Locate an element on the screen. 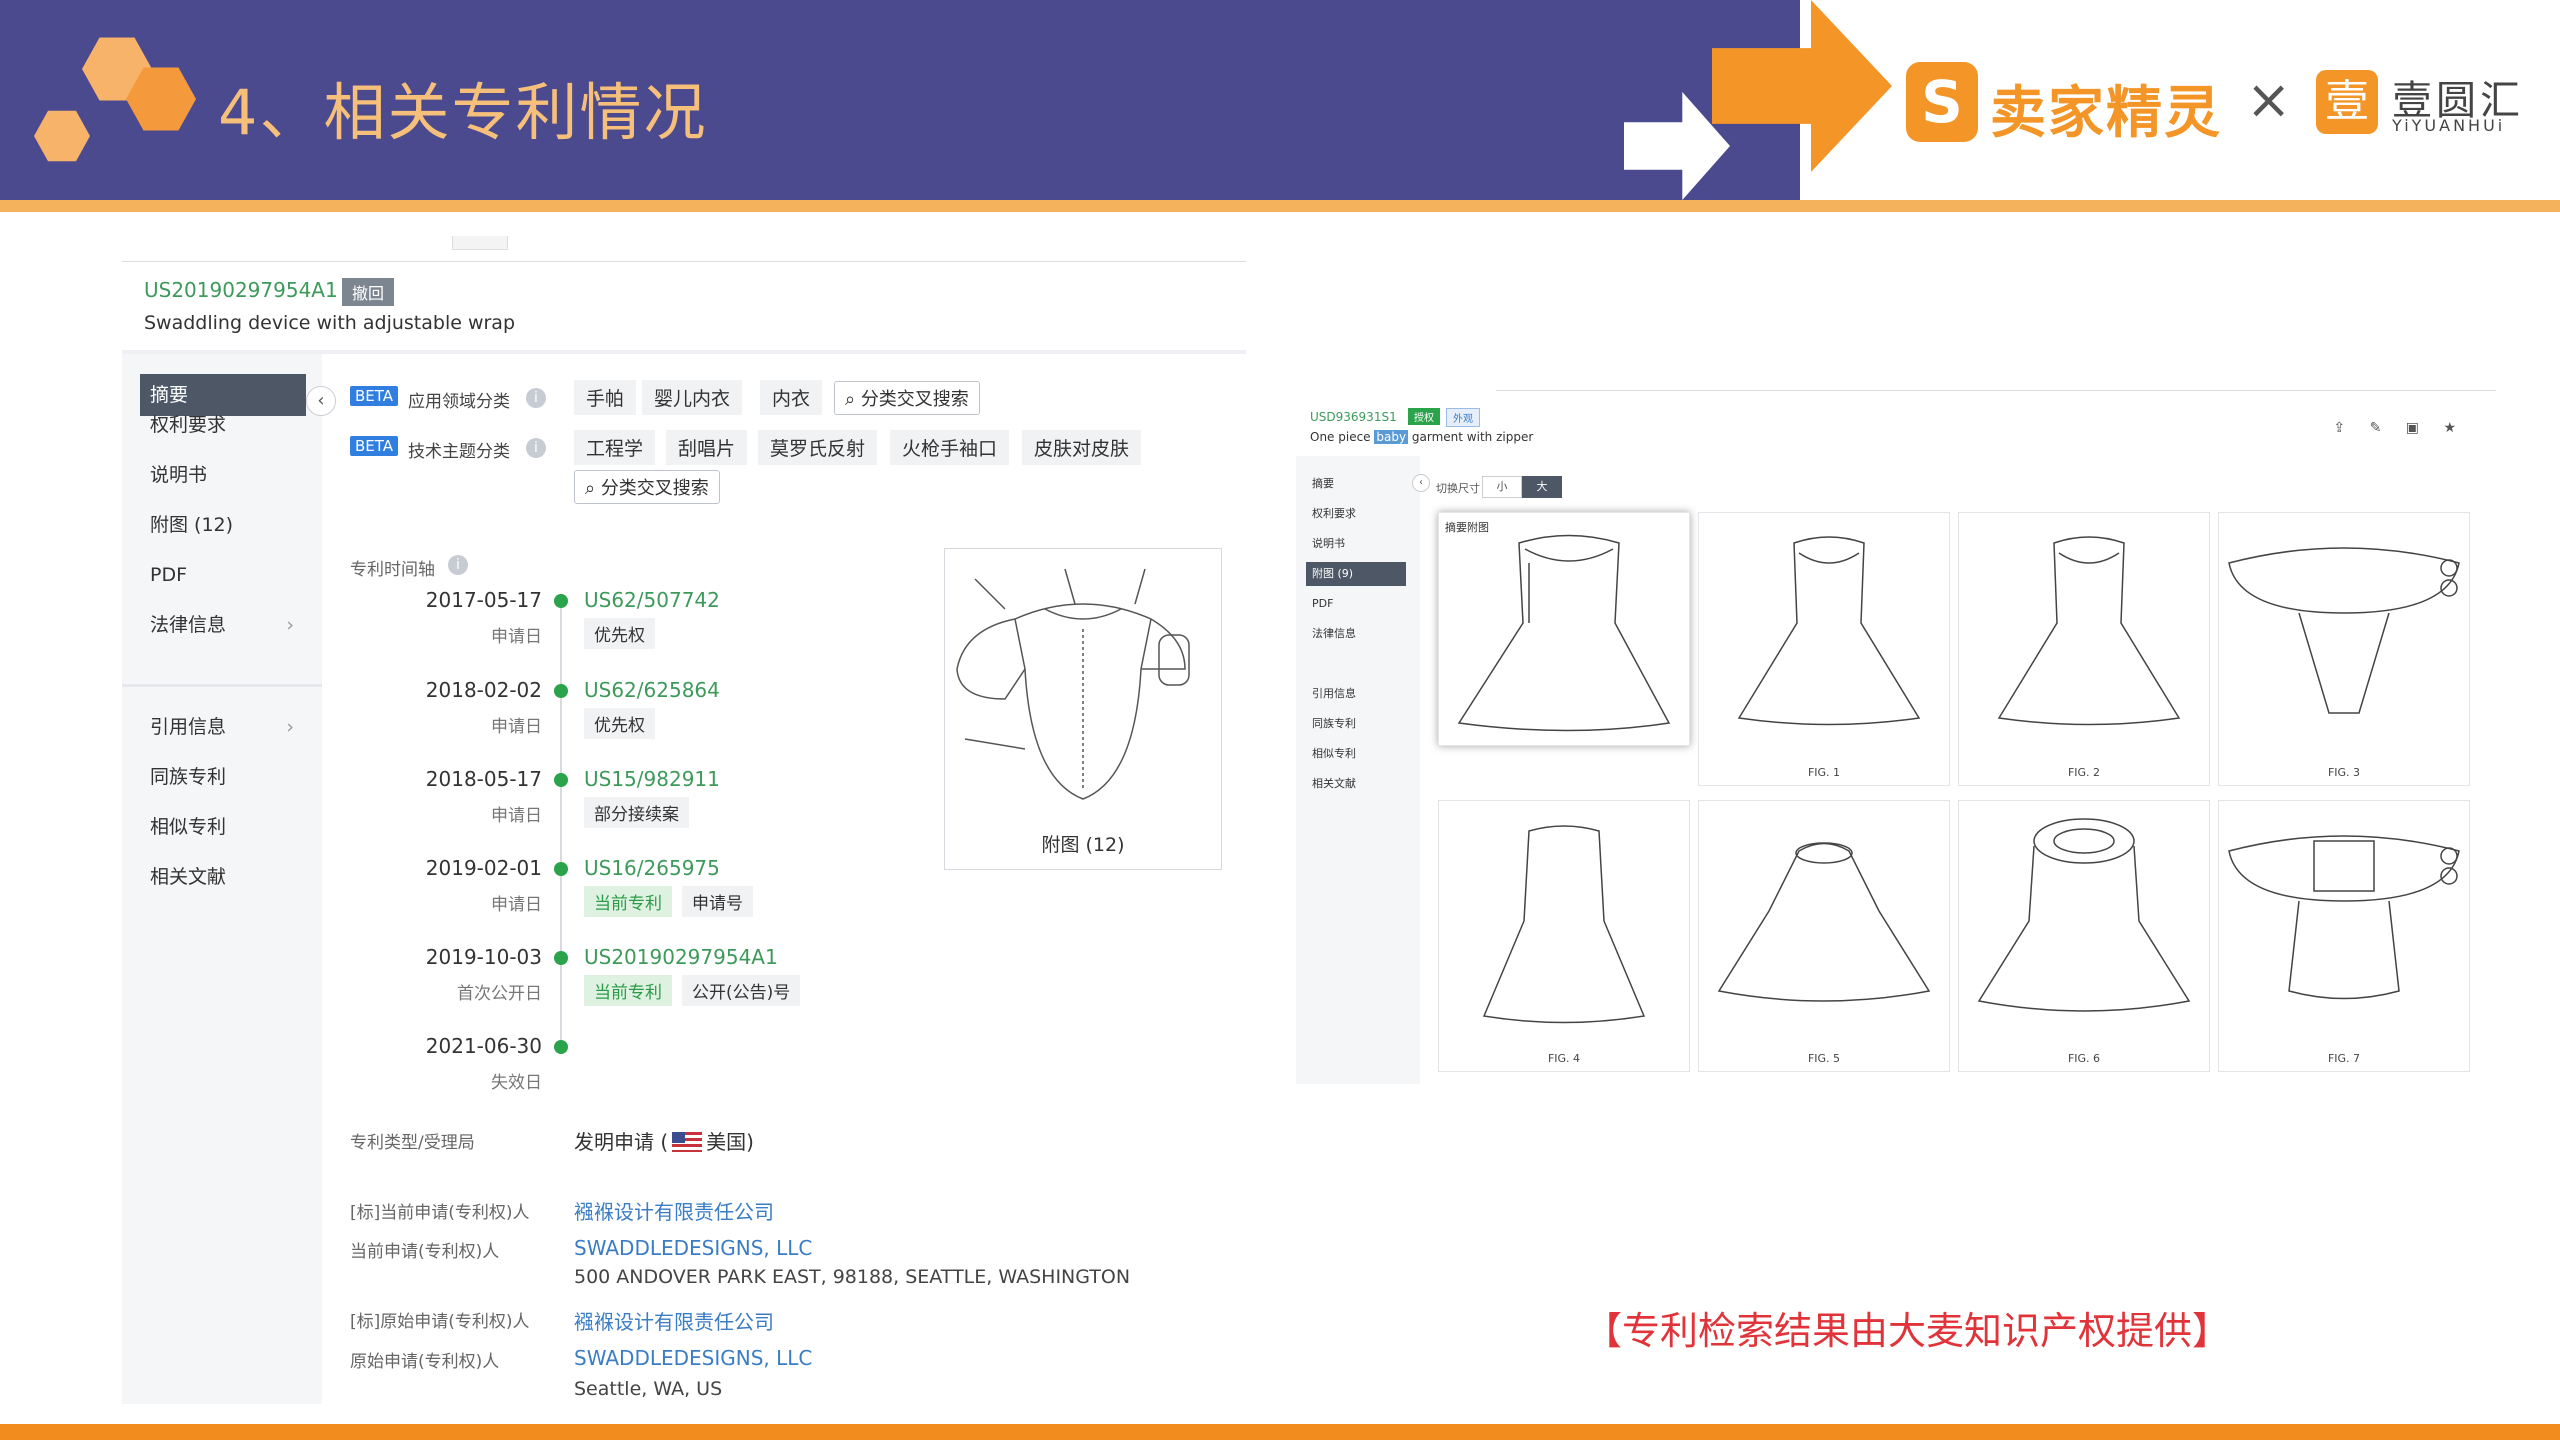 This screenshot has height=1440, width=2560. timeline-tag: 公开(公告)号 is located at coordinates (741, 990).